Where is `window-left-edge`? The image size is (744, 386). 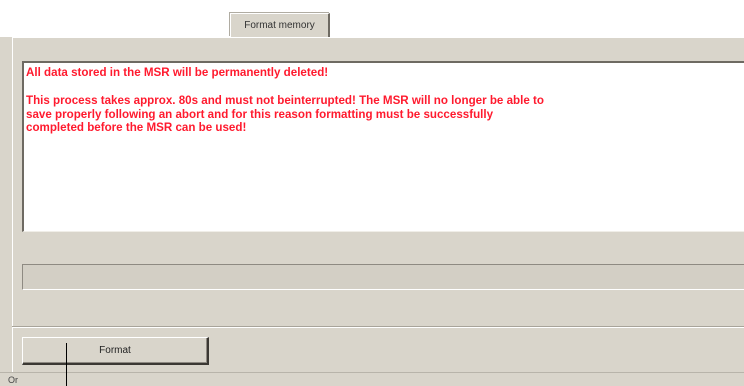 window-left-edge is located at coordinates (6, 211).